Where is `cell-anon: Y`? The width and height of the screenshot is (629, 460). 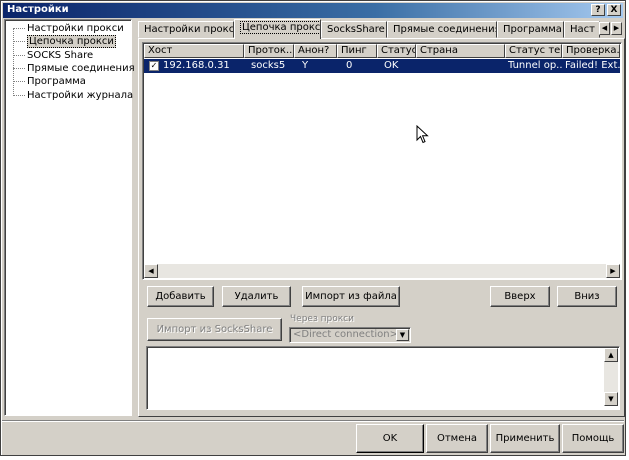
cell-anon: Y is located at coordinates (305, 65).